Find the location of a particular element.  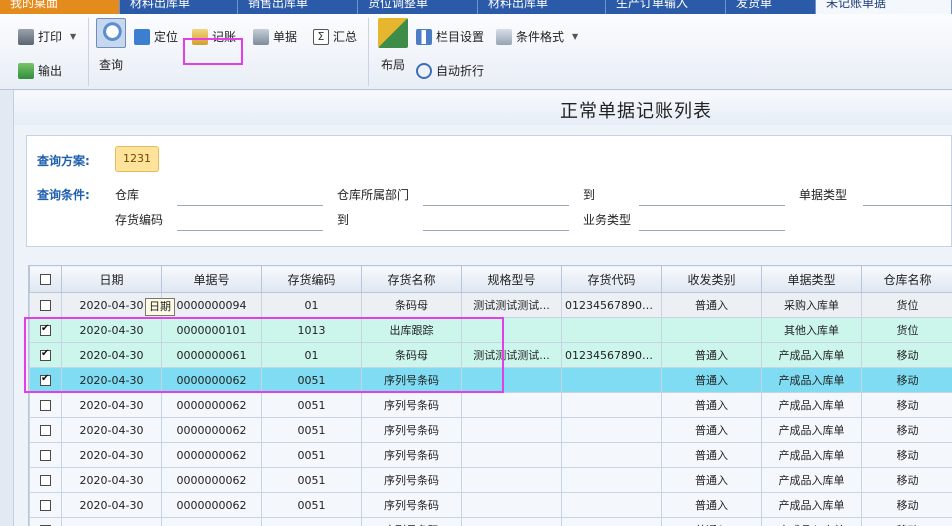

tab-production-order: 生产订单输入 is located at coordinates (666, 7).